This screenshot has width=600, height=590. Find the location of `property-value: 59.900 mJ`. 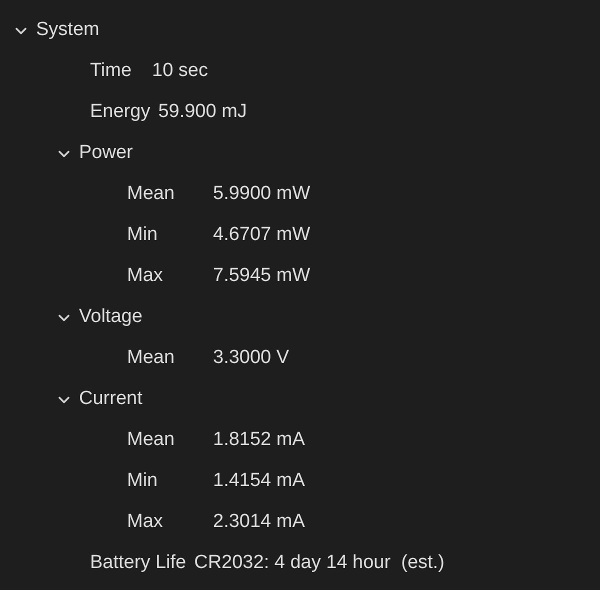

property-value: 59.900 mJ is located at coordinates (202, 112).